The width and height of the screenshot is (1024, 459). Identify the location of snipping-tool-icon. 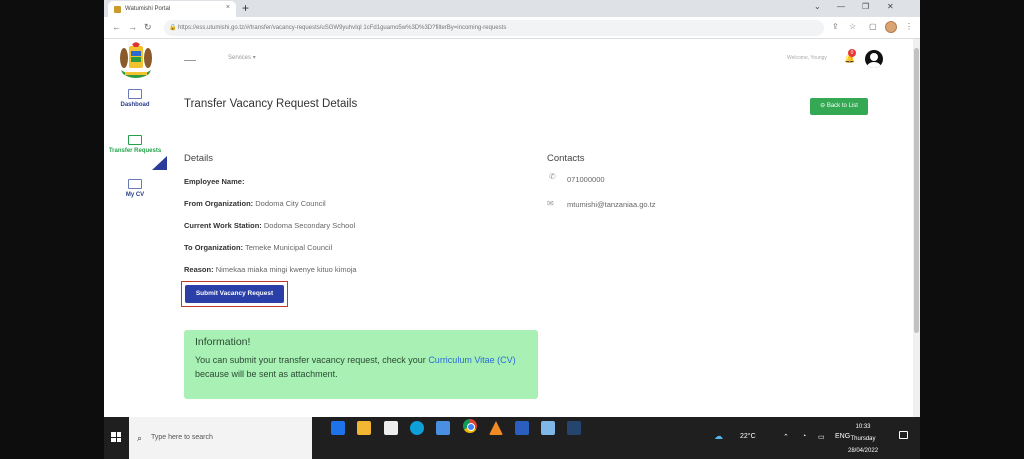
(574, 428).